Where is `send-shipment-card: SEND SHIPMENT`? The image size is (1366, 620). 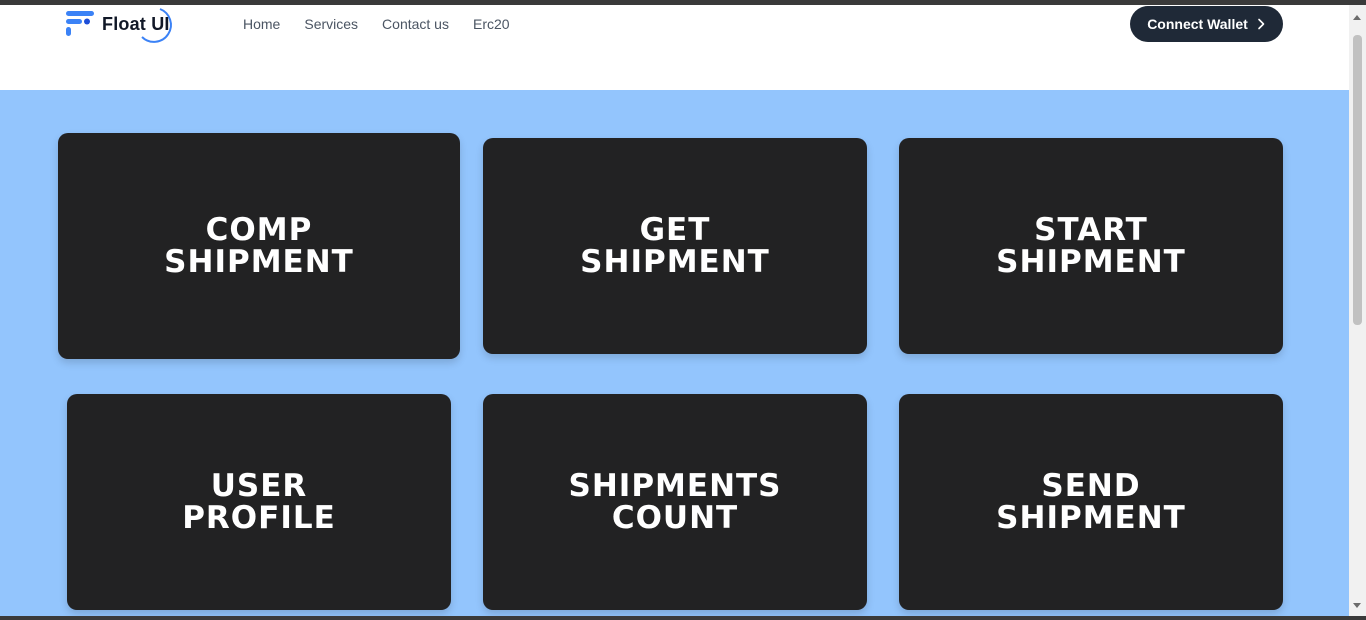 send-shipment-card: SEND SHIPMENT is located at coordinates (1091, 502).